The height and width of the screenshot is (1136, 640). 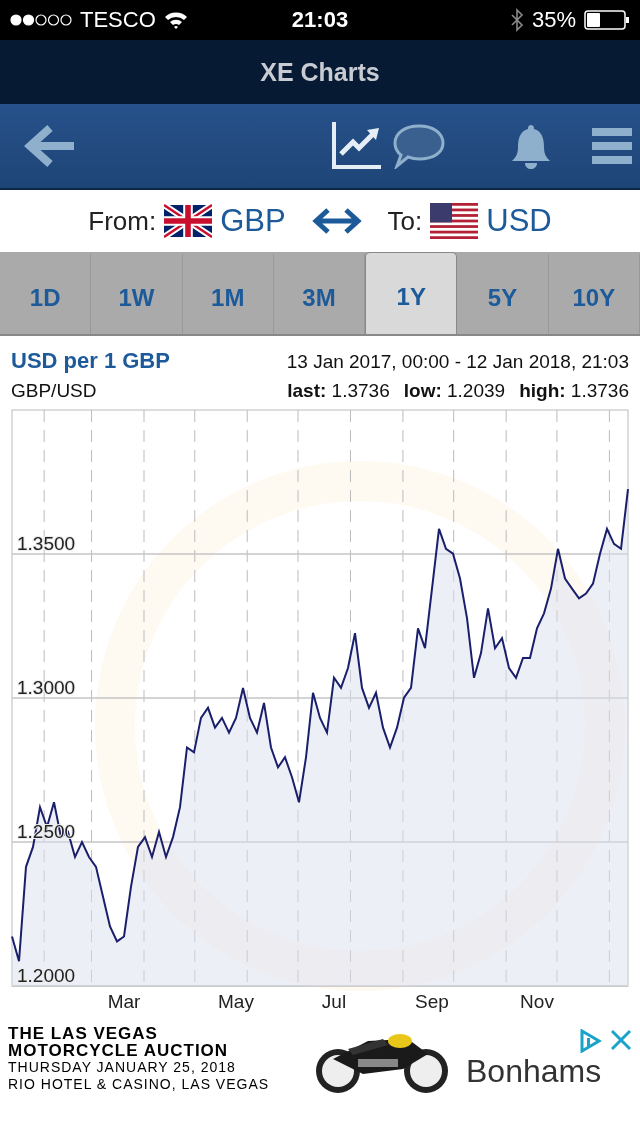 I want to click on speech-bubble-icon, so click(x=419, y=146).